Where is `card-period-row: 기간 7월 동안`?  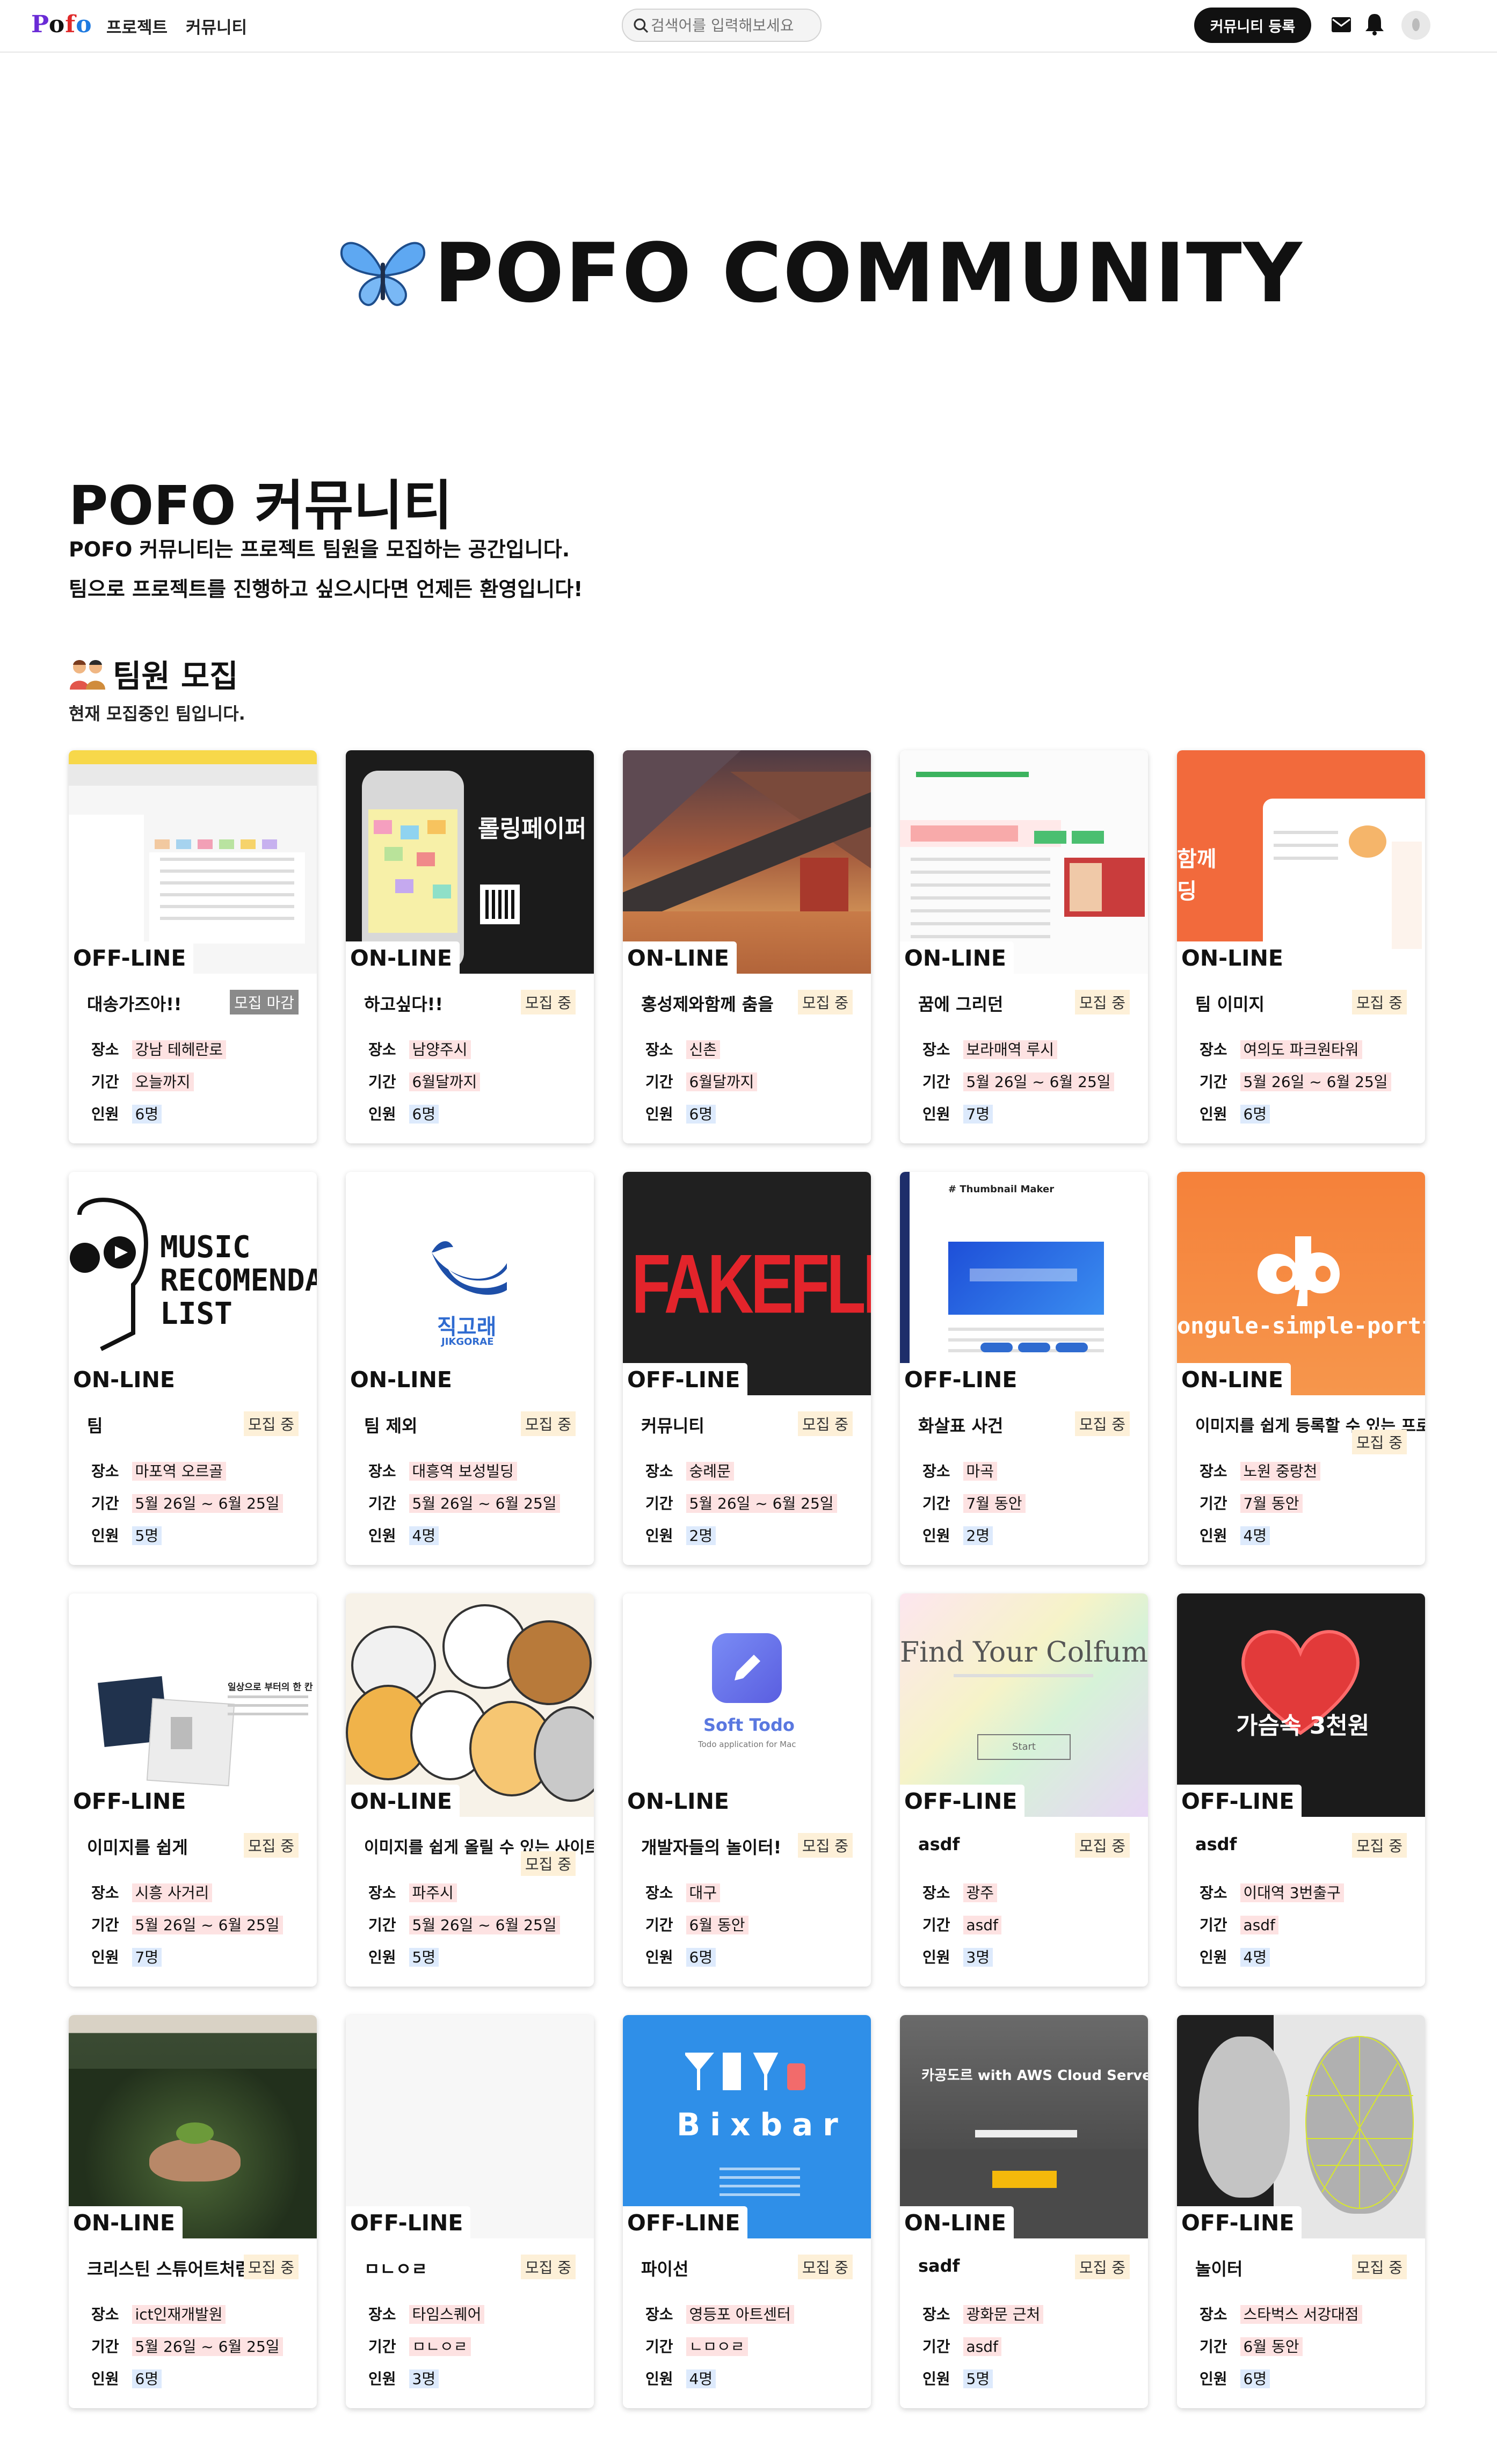 card-period-row: 기간 7월 동안 is located at coordinates (1251, 1502).